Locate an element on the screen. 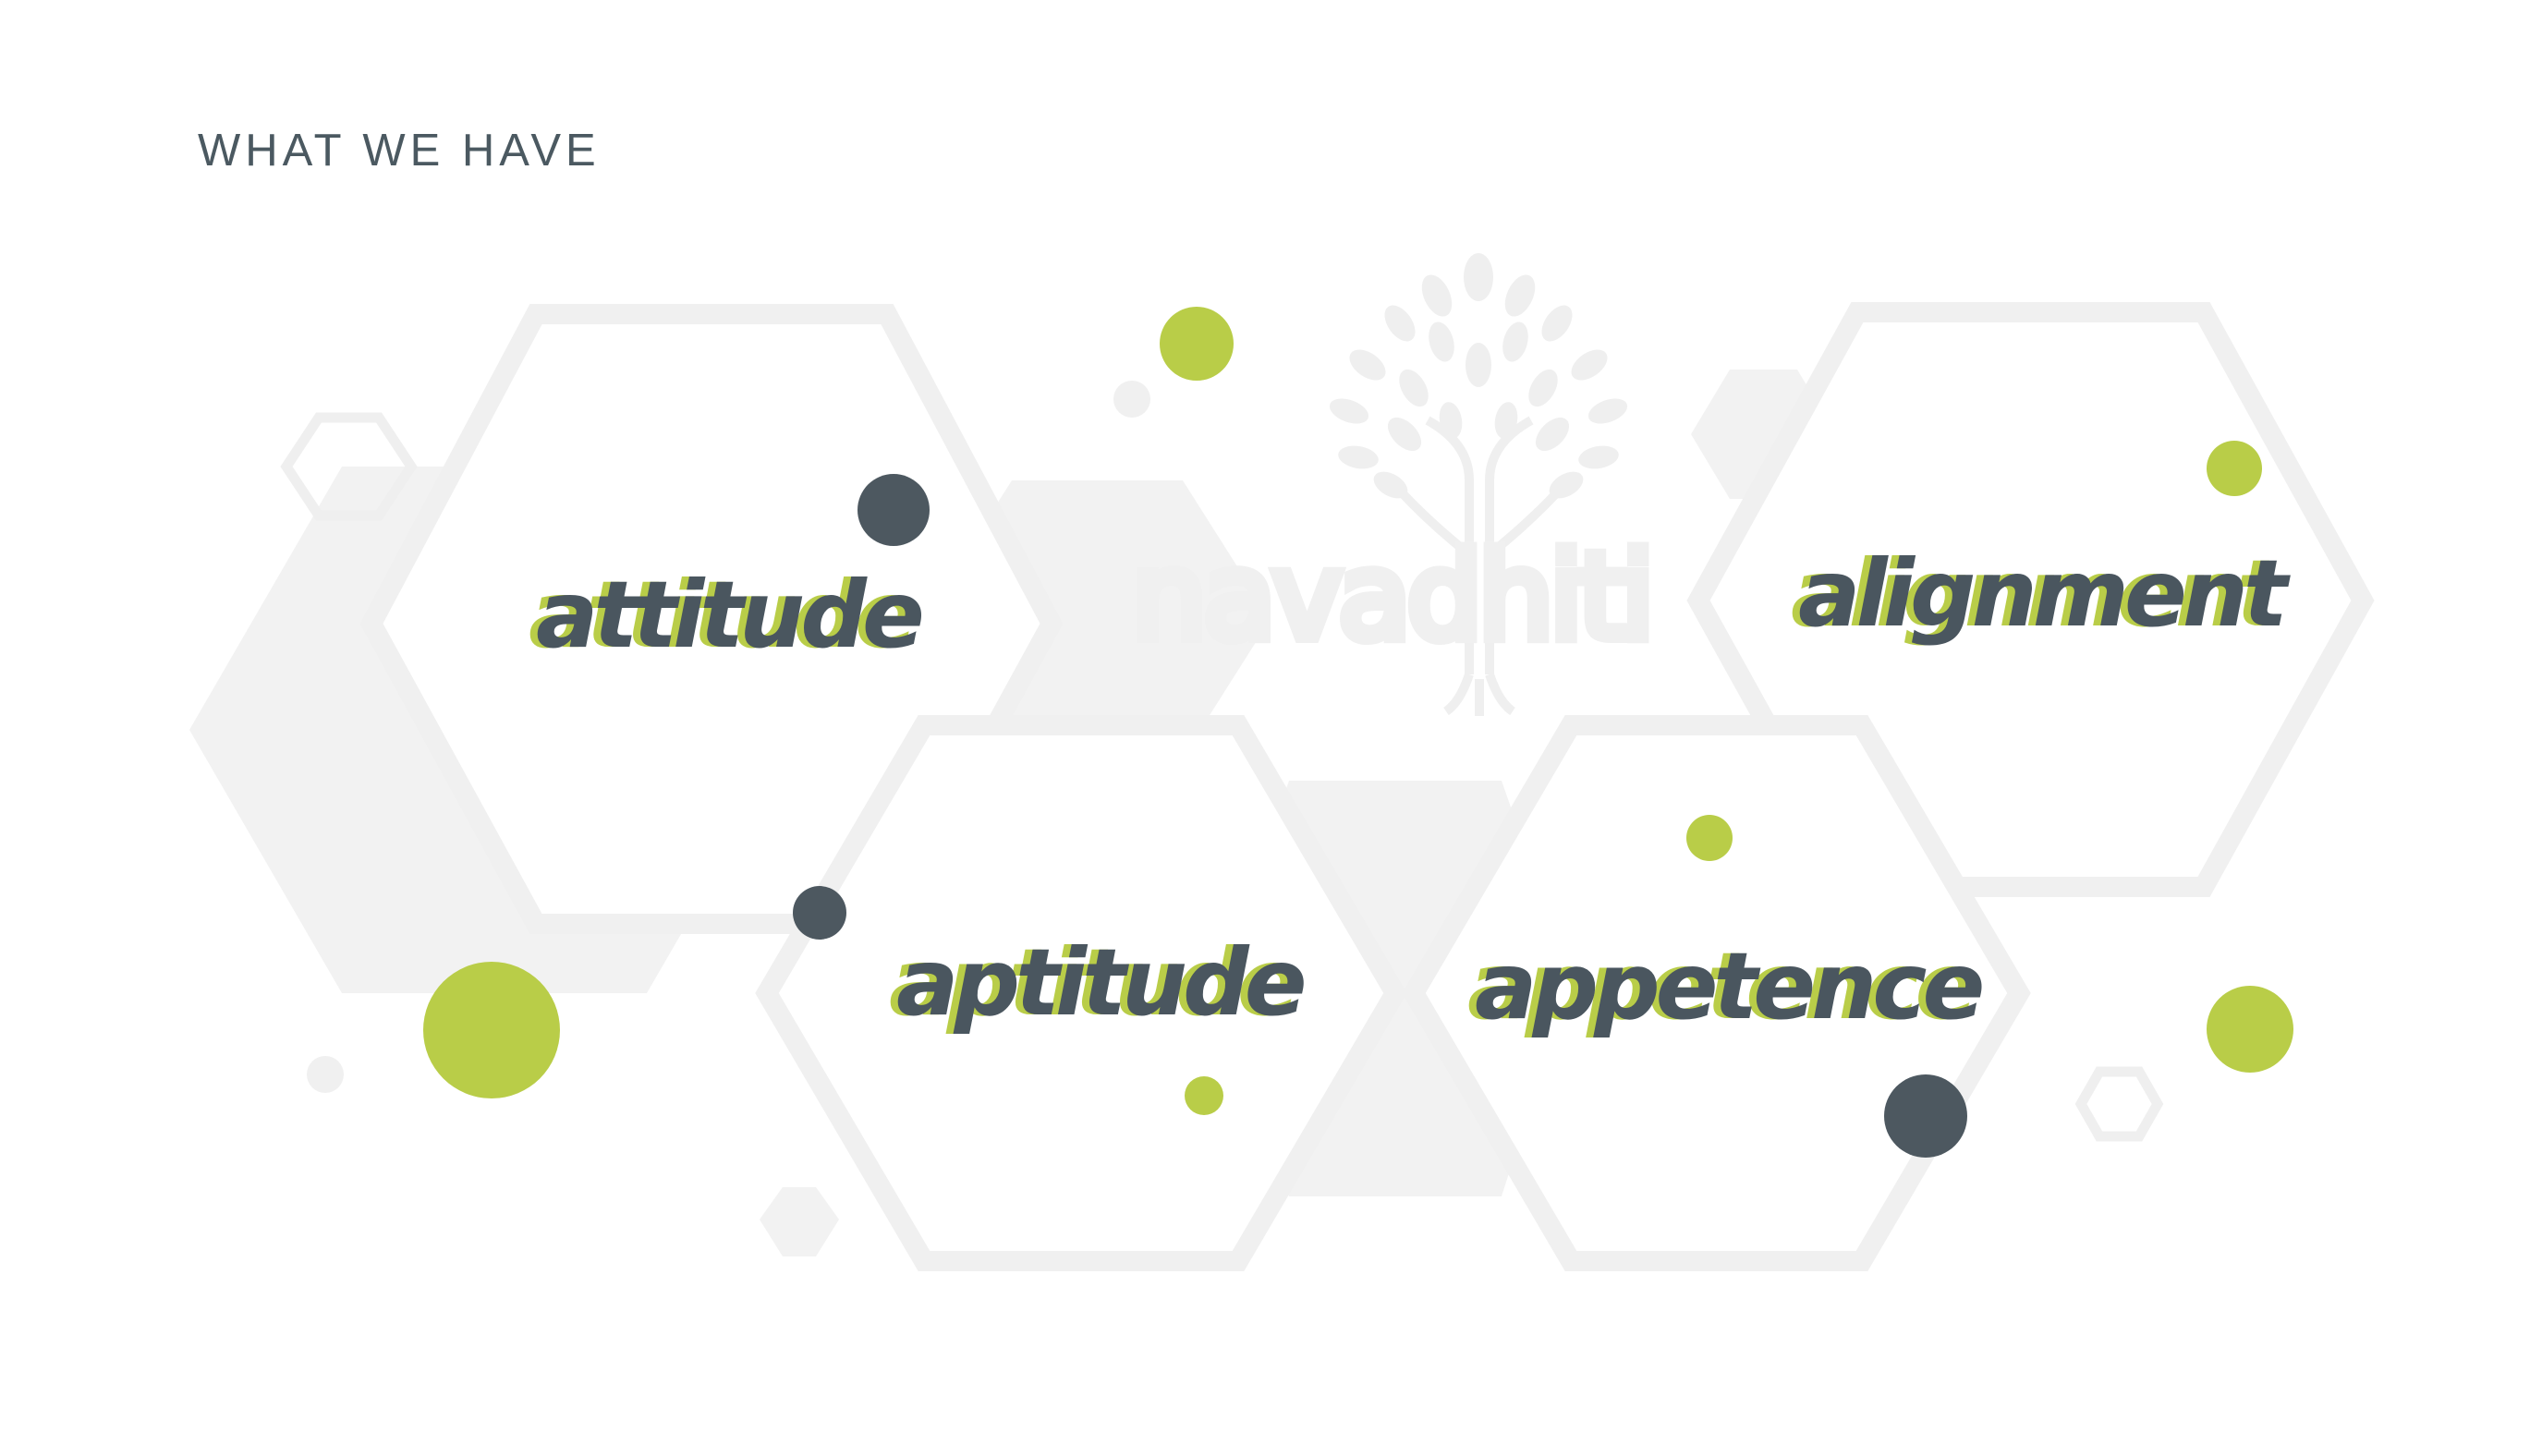  label-aptitude-text: aptitude is located at coordinates (1100, 982).